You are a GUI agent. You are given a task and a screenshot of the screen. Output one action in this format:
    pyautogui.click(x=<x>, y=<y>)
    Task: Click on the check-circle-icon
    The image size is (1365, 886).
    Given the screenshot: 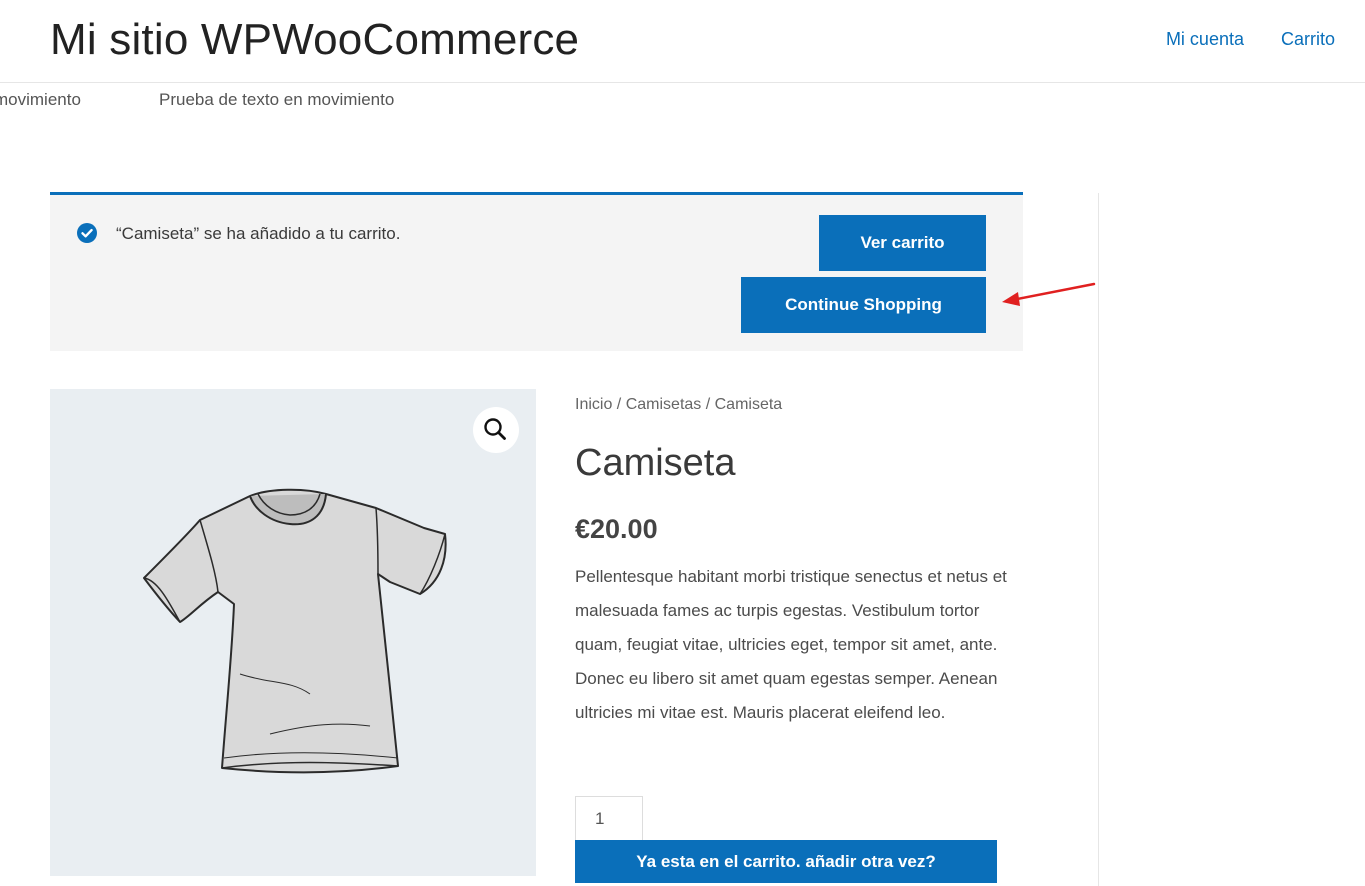 What is the action you would take?
    pyautogui.click(x=87, y=233)
    